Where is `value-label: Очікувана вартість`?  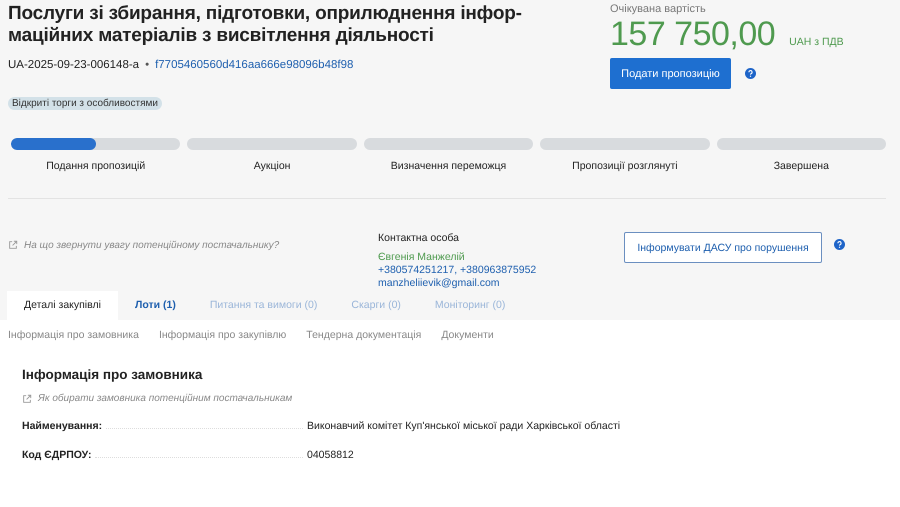 value-label: Очікувана вартість is located at coordinates (658, 9).